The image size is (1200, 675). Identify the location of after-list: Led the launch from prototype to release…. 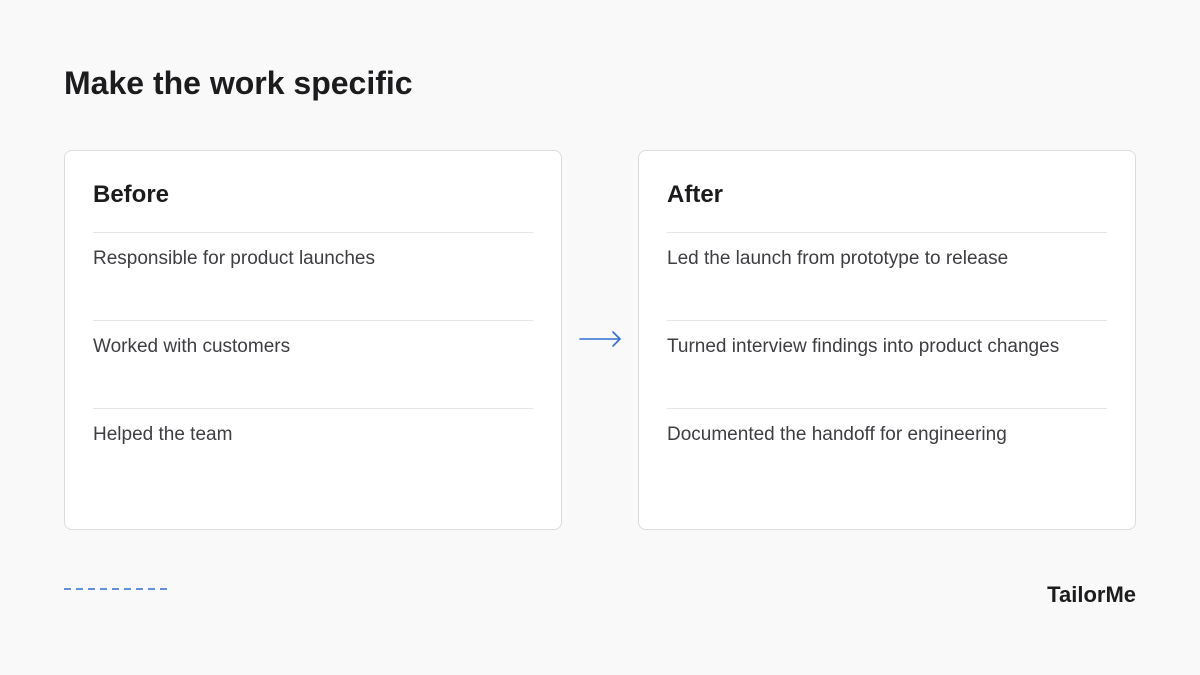
(887, 364).